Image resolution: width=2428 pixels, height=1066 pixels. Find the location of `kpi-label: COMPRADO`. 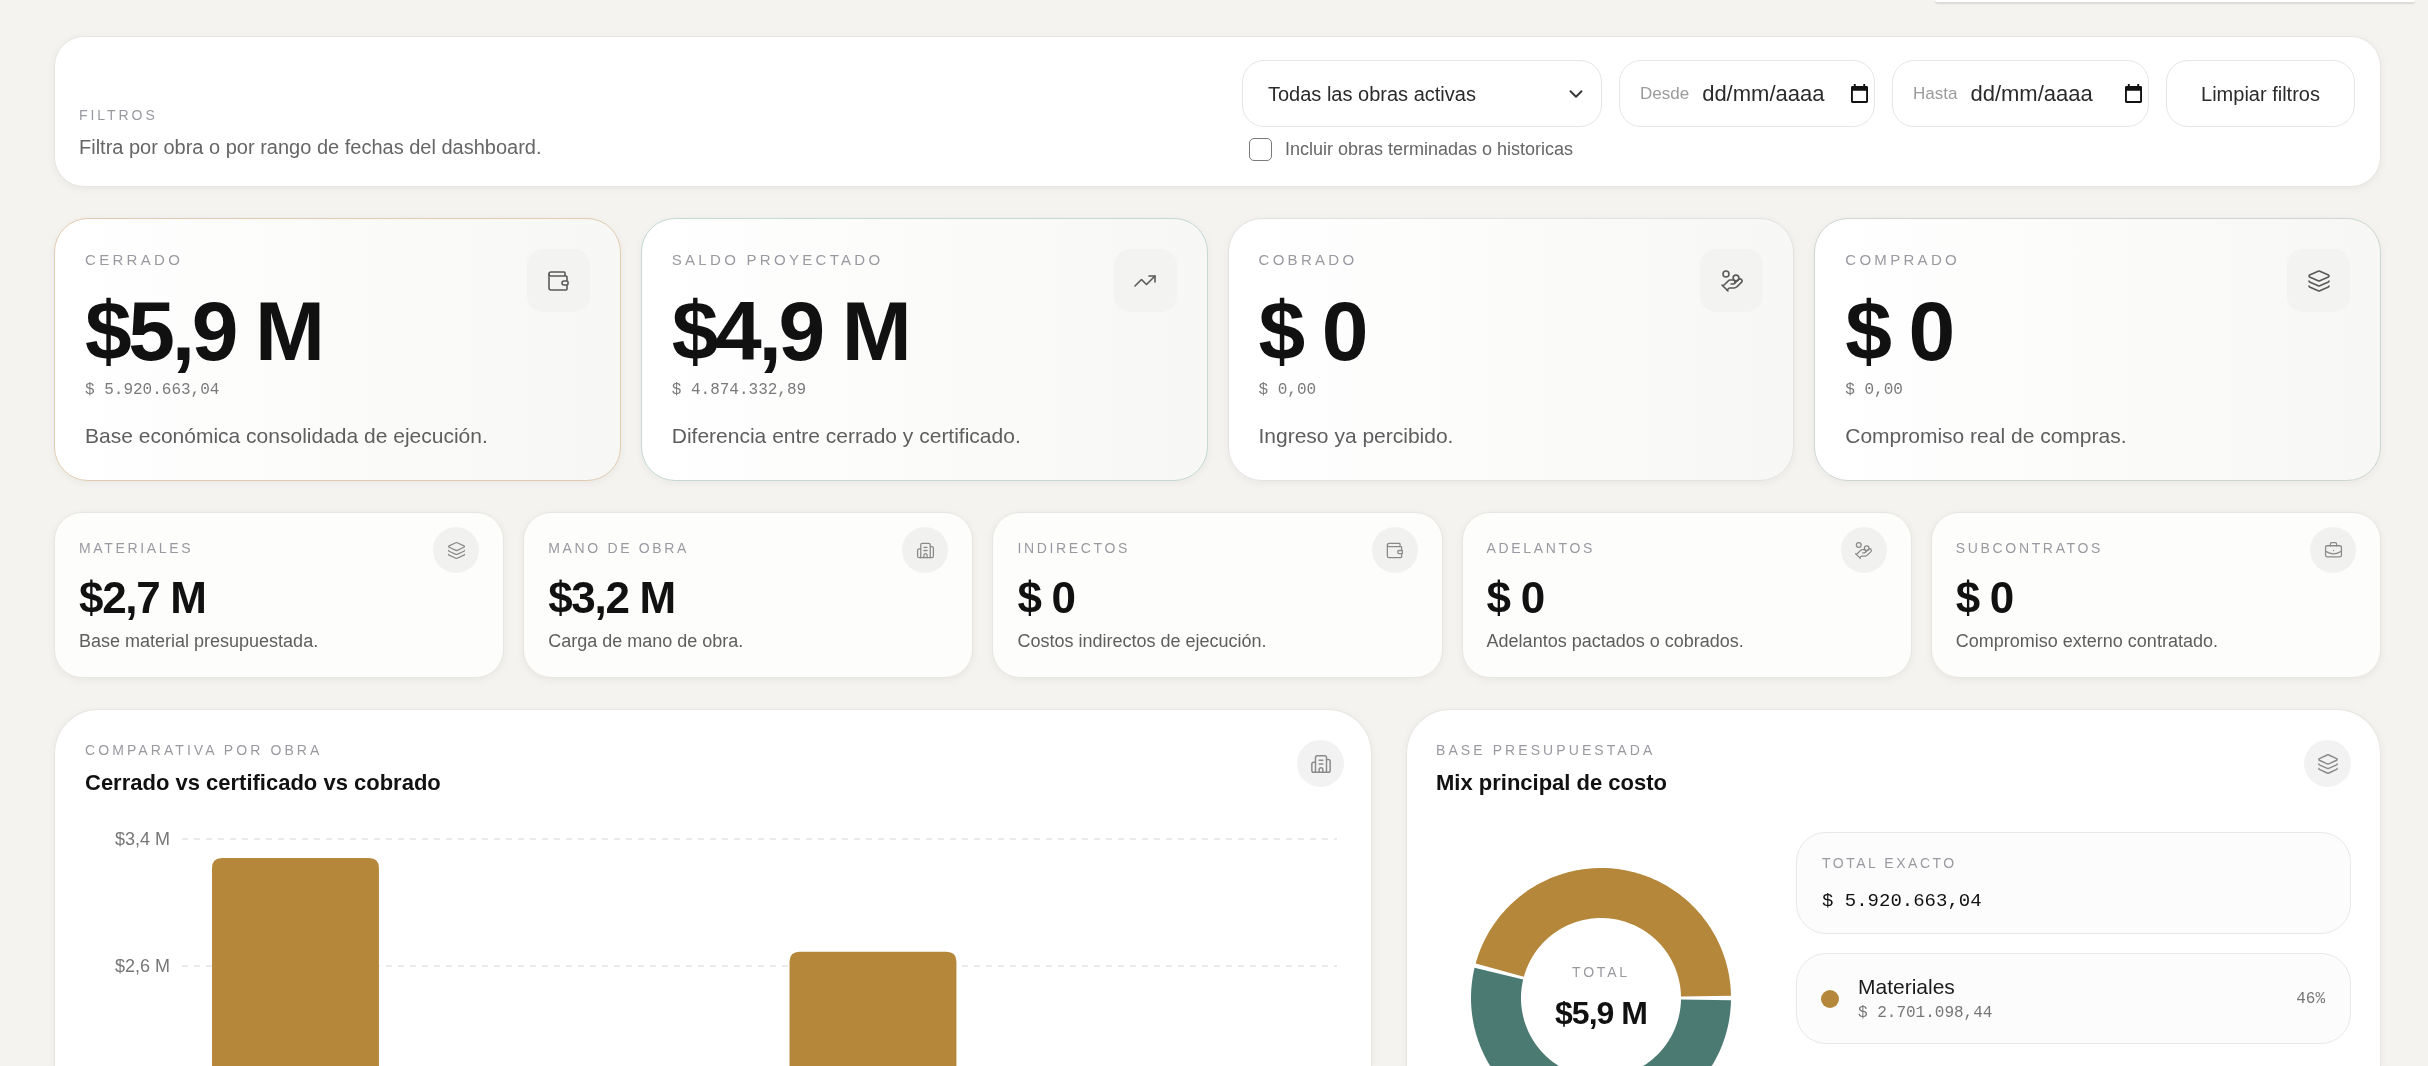

kpi-label: COMPRADO is located at coordinates (1903, 260).